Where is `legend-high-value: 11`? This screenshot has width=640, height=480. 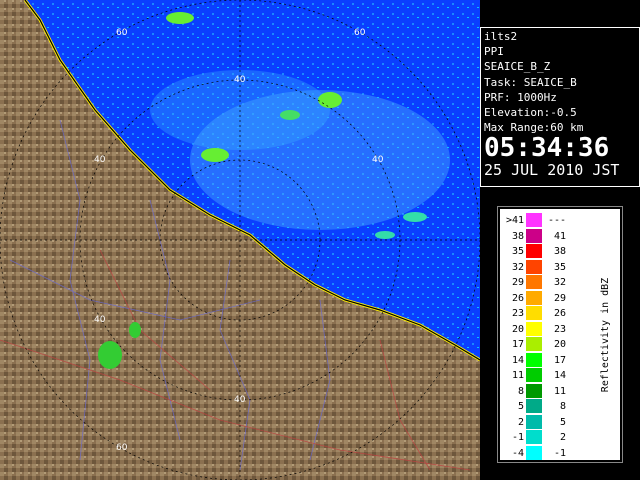 legend-high-value: 11 is located at coordinates (559, 391).